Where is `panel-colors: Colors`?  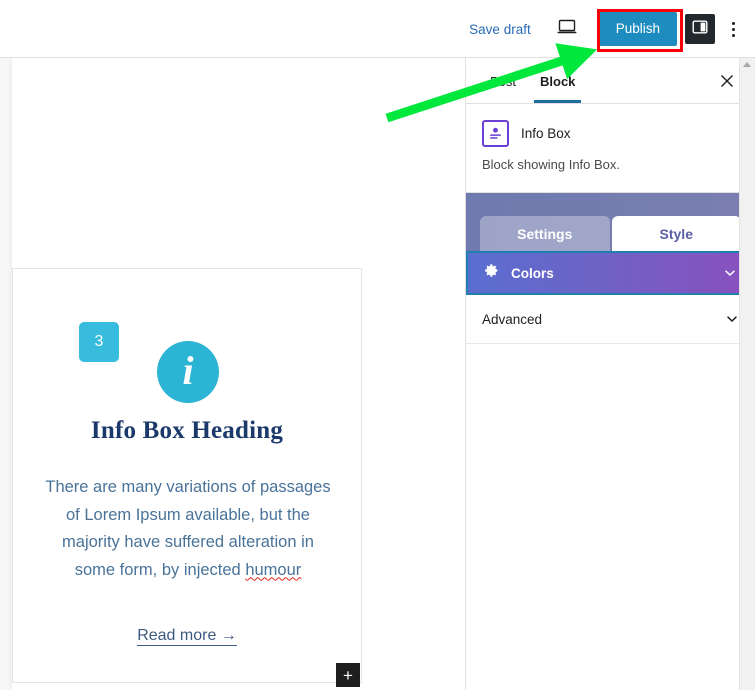 panel-colors: Colors is located at coordinates (610, 273).